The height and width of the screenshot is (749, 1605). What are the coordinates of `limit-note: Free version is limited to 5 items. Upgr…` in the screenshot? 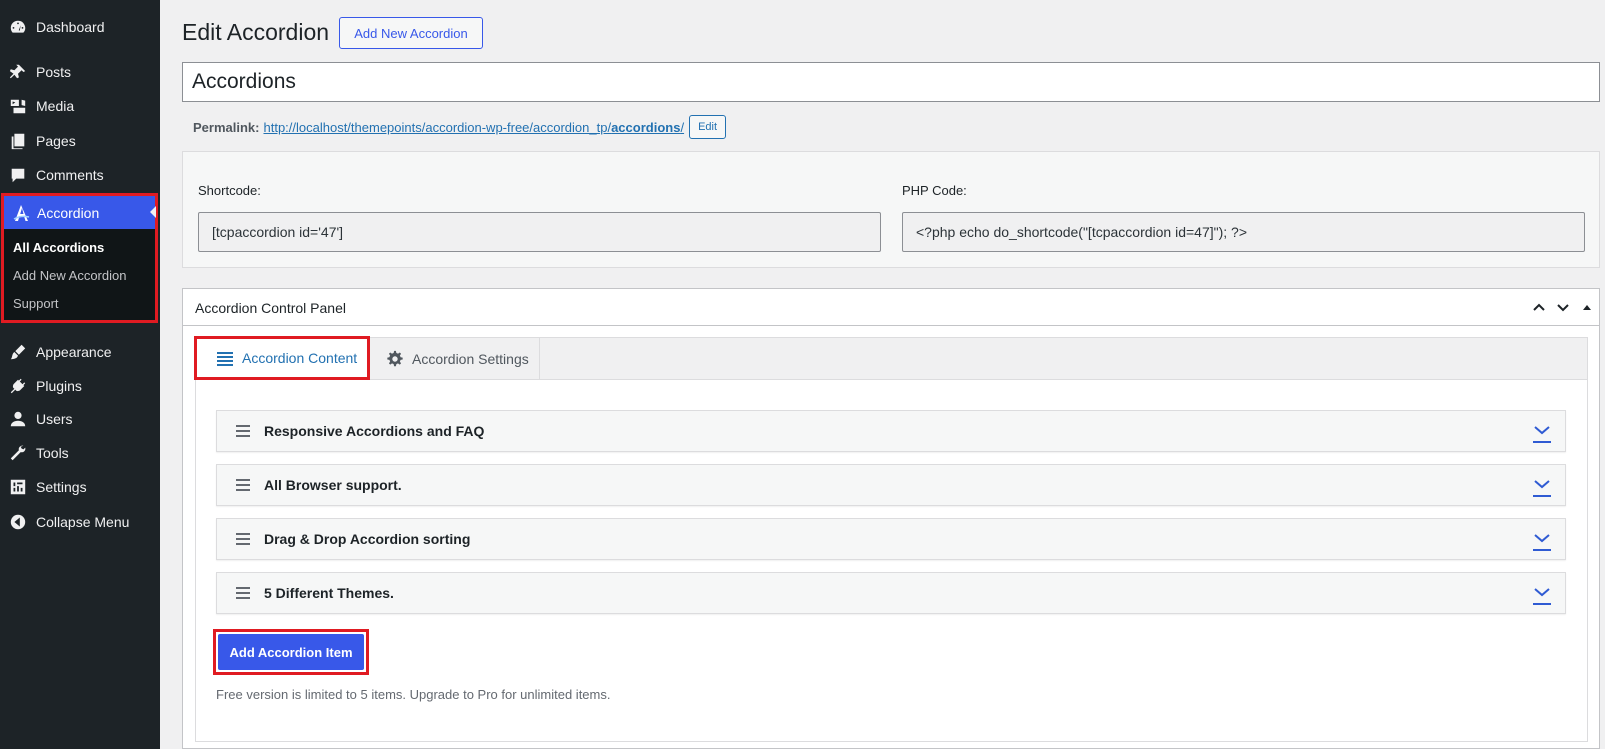 It's located at (413, 694).